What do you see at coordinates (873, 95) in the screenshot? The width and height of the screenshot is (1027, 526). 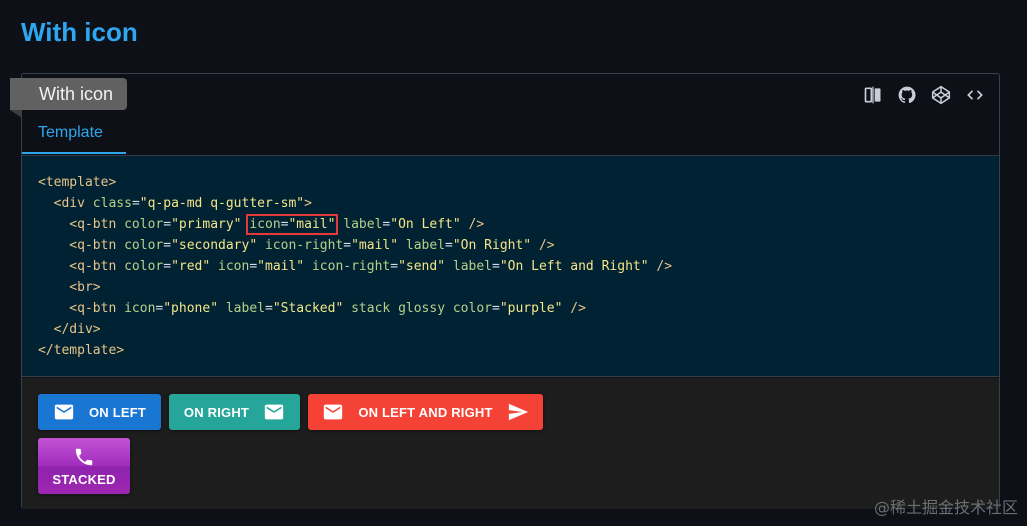 I see `swap-card-icon` at bounding box center [873, 95].